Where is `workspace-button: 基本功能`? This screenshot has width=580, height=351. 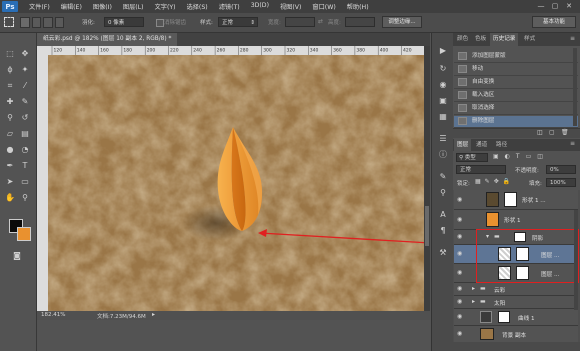 workspace-button: 基本功能 is located at coordinates (554, 22).